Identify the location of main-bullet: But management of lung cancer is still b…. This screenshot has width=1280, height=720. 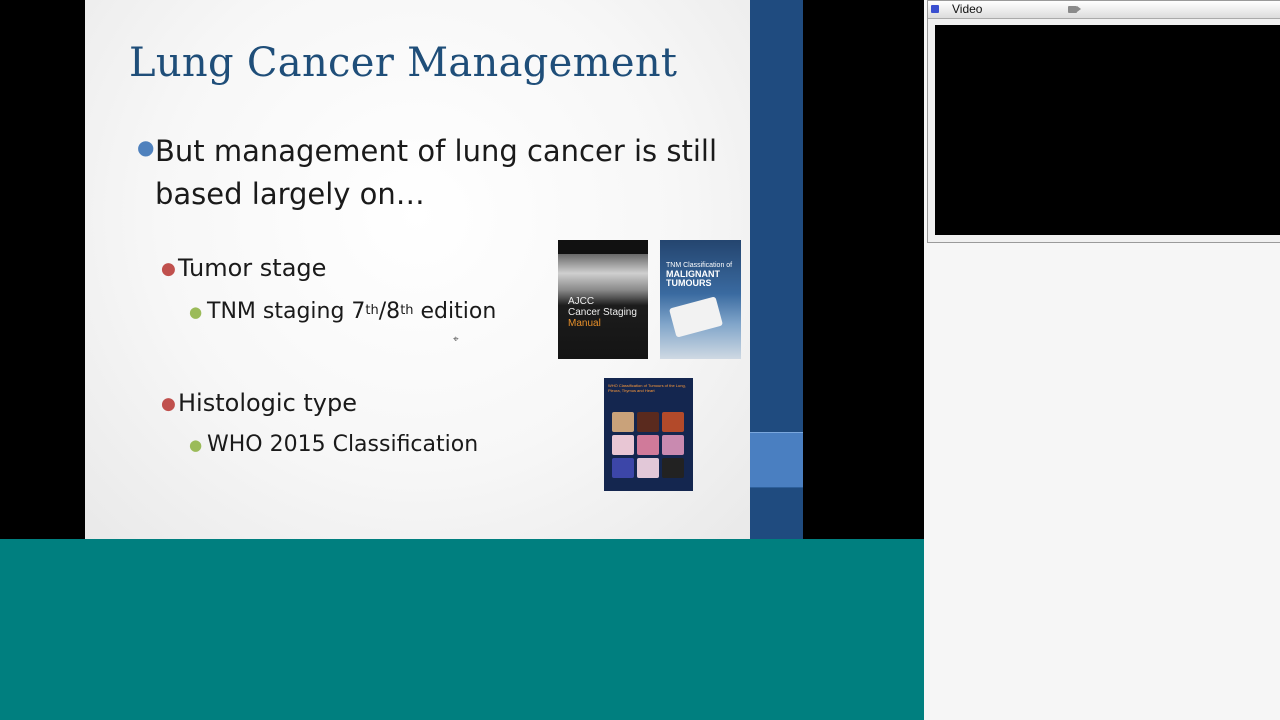
(436, 173).